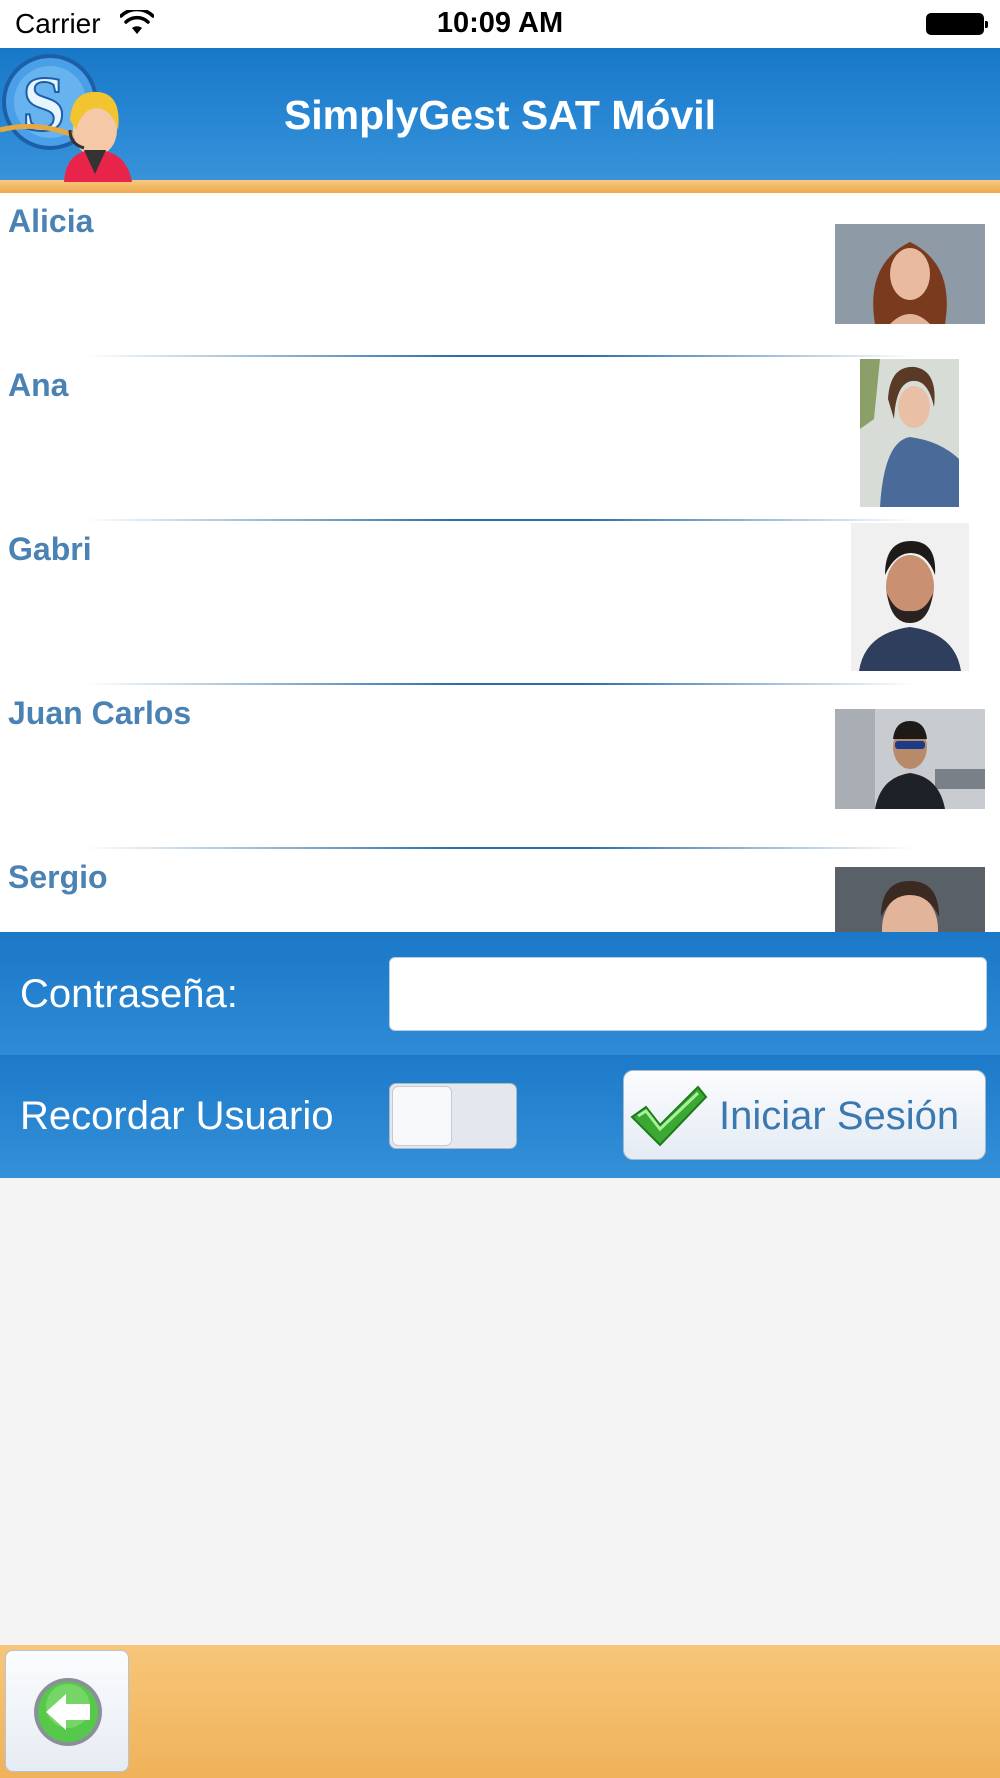  What do you see at coordinates (500, 890) in the screenshot?
I see `user-row-sergio: Sergio` at bounding box center [500, 890].